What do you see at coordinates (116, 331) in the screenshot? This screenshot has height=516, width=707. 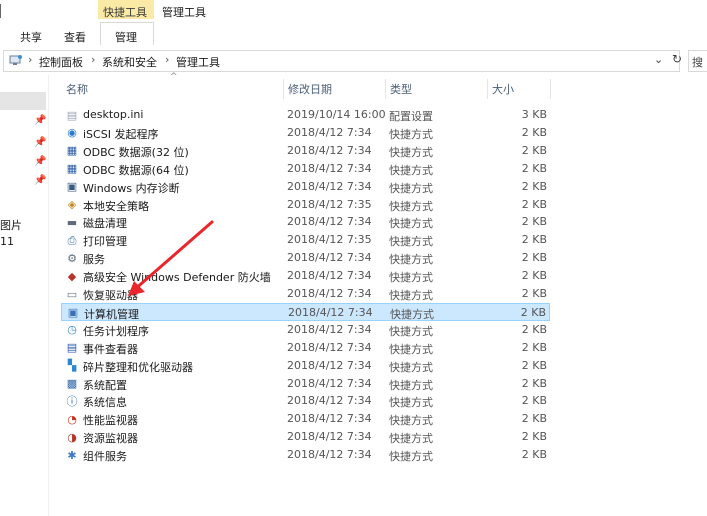 I see `file-name: 任务计划程序` at bounding box center [116, 331].